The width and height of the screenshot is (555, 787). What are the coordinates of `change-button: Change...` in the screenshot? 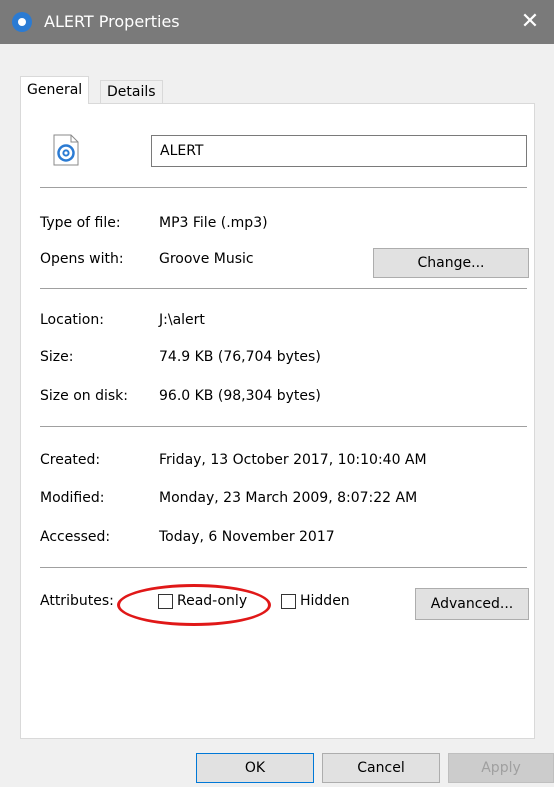 It's located at (451, 263).